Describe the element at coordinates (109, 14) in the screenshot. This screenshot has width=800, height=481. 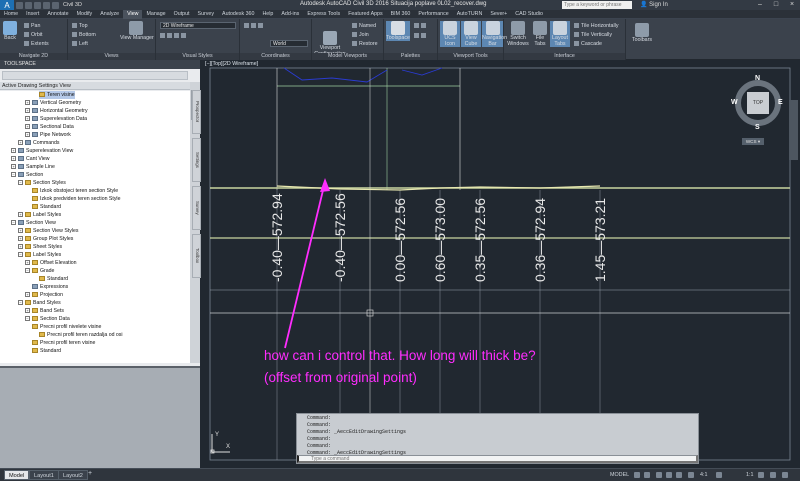
I see `tab-analyze: Analyze` at that location.